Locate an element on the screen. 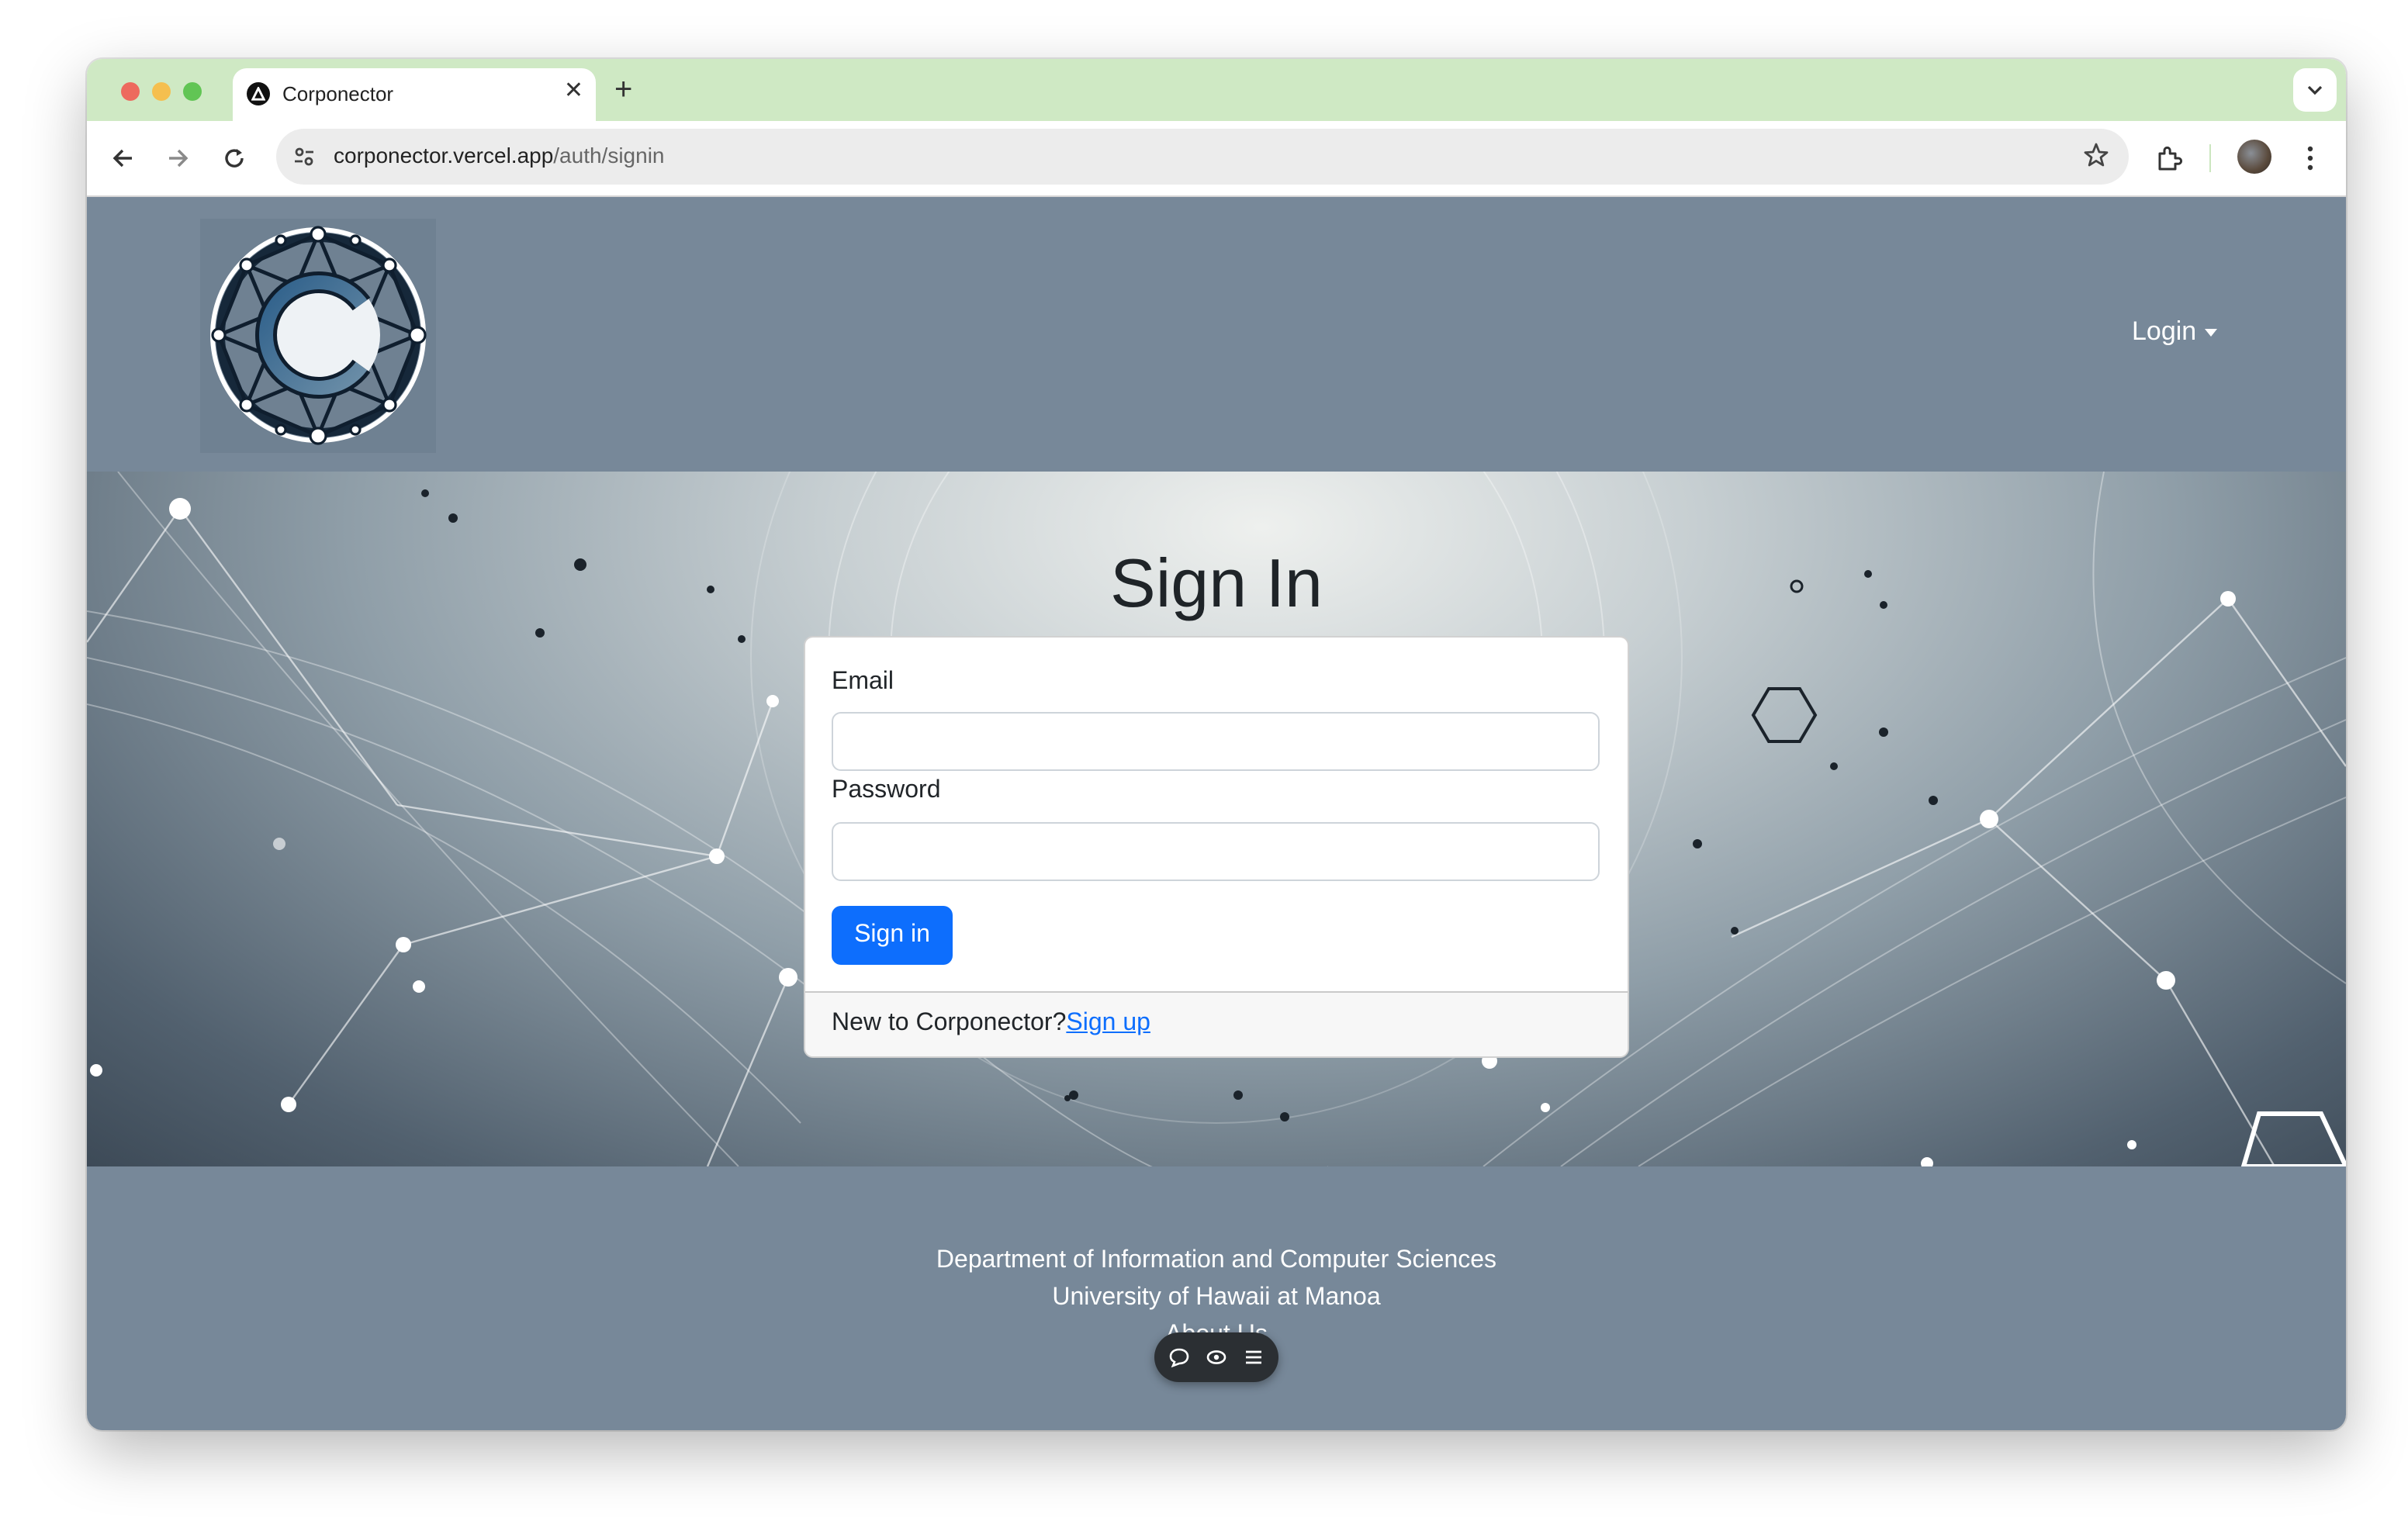 This screenshot has width=2408, height=1531. reload-icon is located at coordinates (234, 158).